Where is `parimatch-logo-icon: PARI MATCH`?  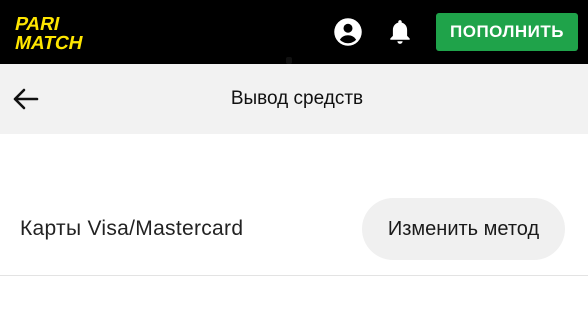
parimatch-logo-icon: PARI MATCH is located at coordinates (67, 32).